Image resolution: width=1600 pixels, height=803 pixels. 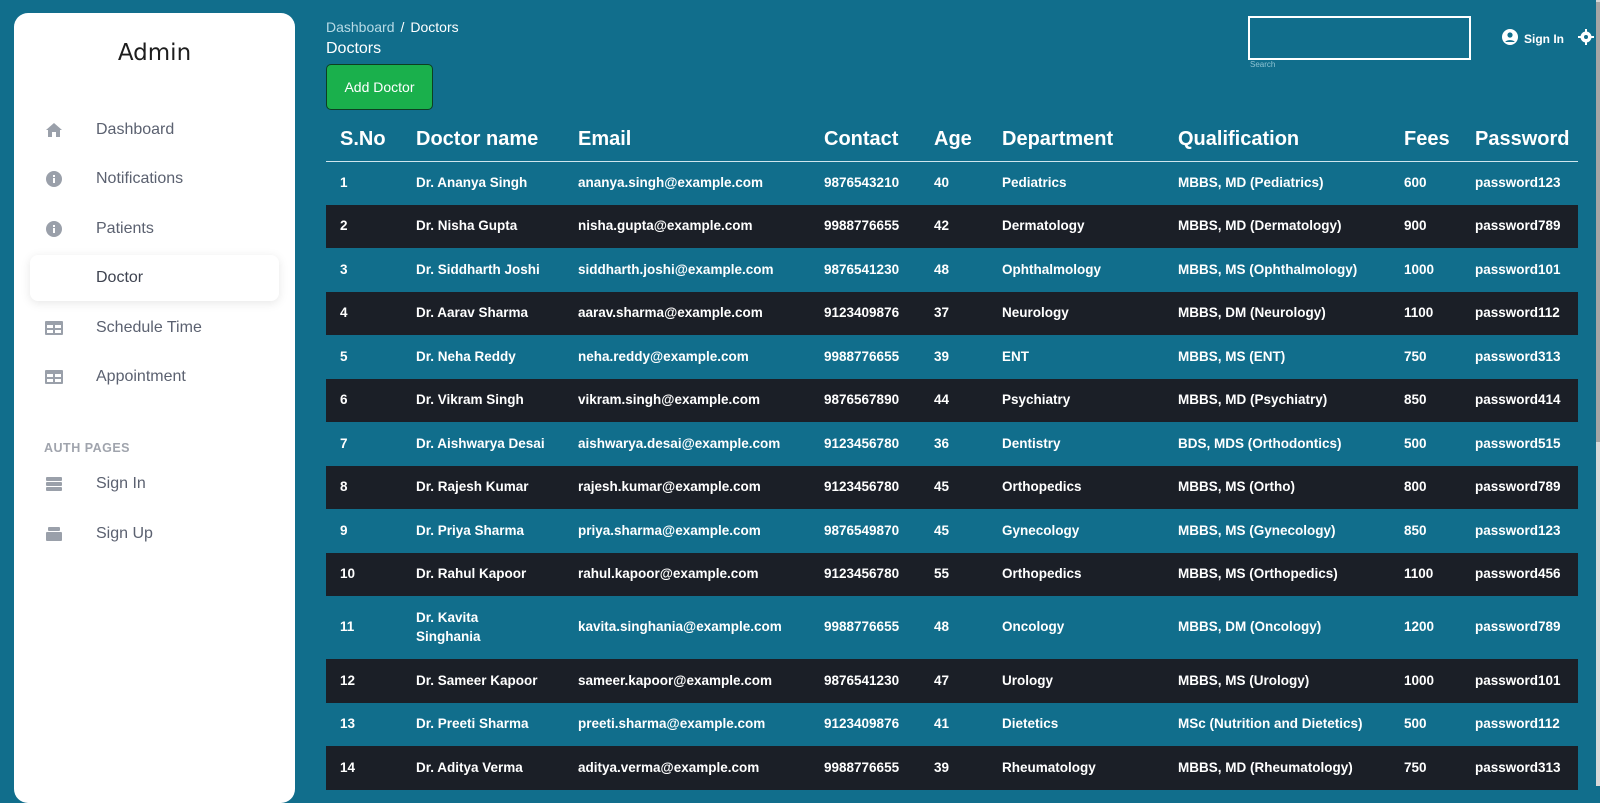 I want to click on table-cell: MBBS, DM (Neurology), so click(x=1252, y=313).